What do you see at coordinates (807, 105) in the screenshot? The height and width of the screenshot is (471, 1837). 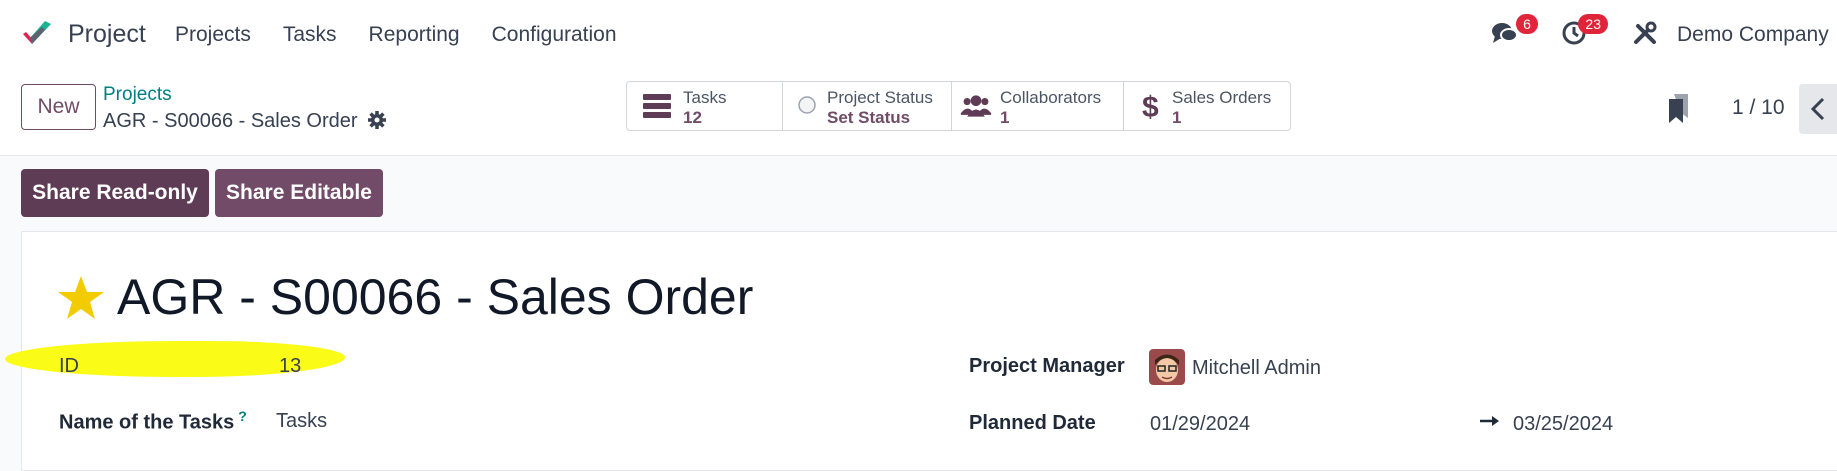 I see `status-circle-icon` at bounding box center [807, 105].